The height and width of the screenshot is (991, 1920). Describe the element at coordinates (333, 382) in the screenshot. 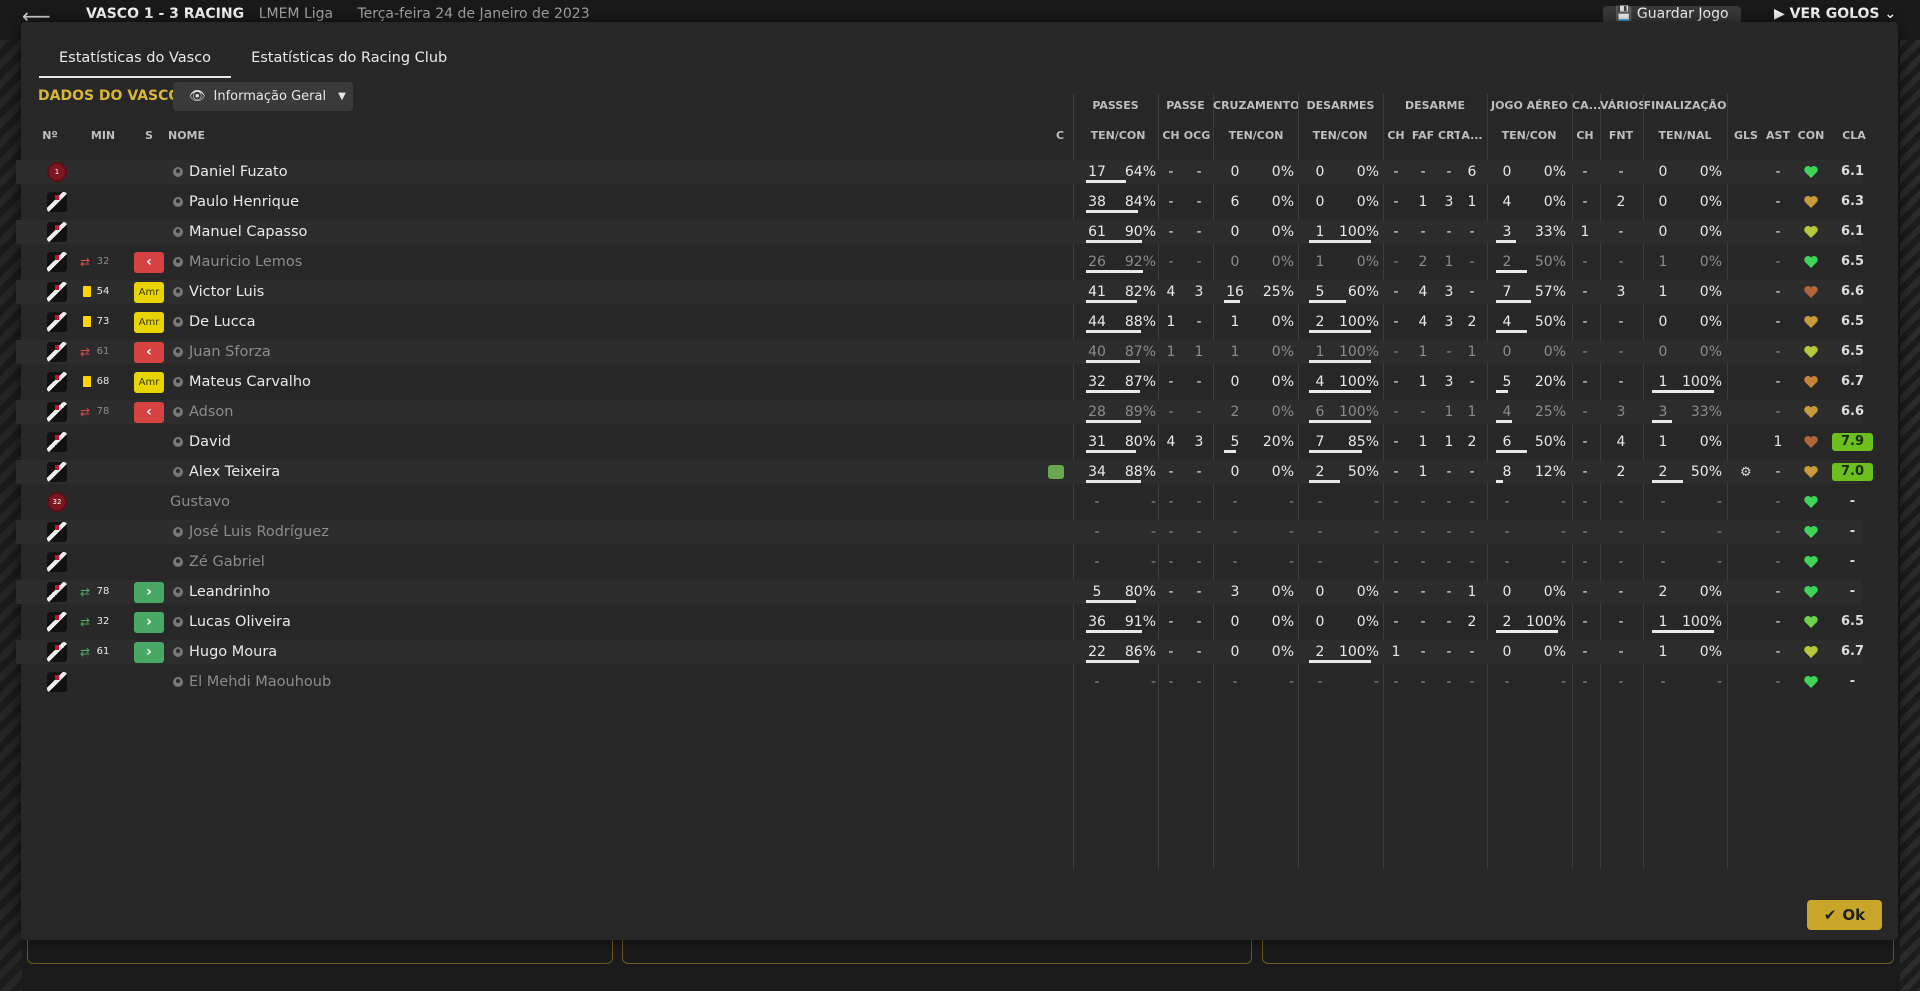

I see `player-name: Mateus Carvalho` at that location.